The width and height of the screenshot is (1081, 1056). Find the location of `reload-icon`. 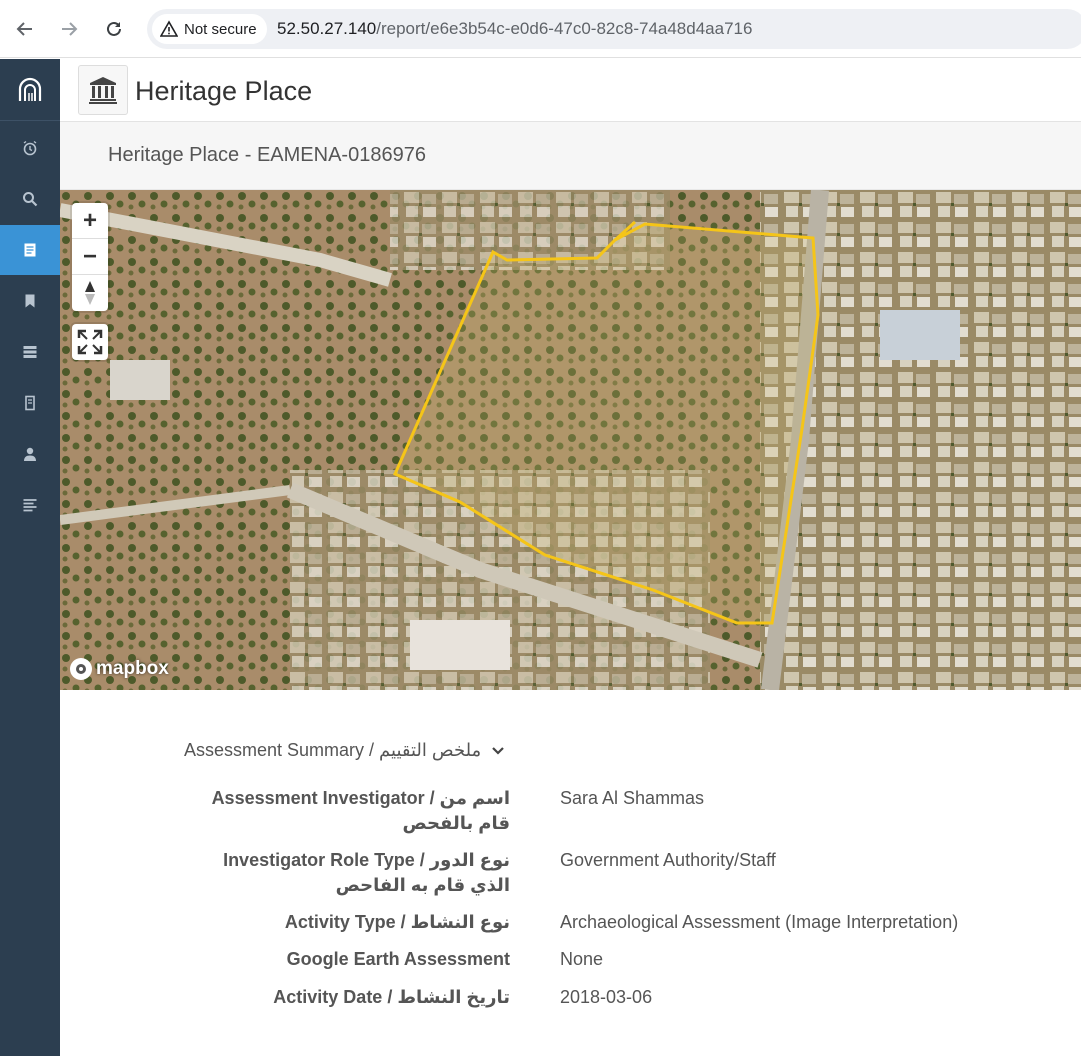

reload-icon is located at coordinates (114, 28).